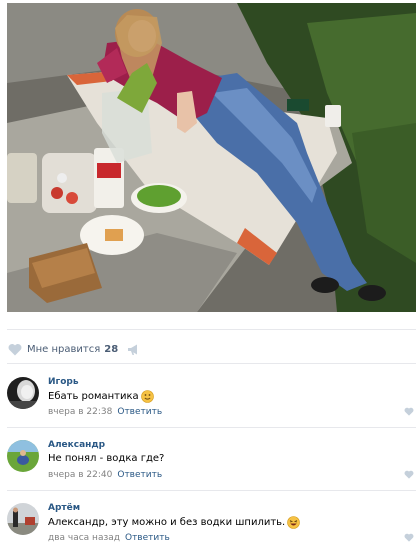 The height and width of the screenshot is (551, 419). What do you see at coordinates (93, 396) in the screenshot?
I see `comment-text: Ебать романтика` at bounding box center [93, 396].